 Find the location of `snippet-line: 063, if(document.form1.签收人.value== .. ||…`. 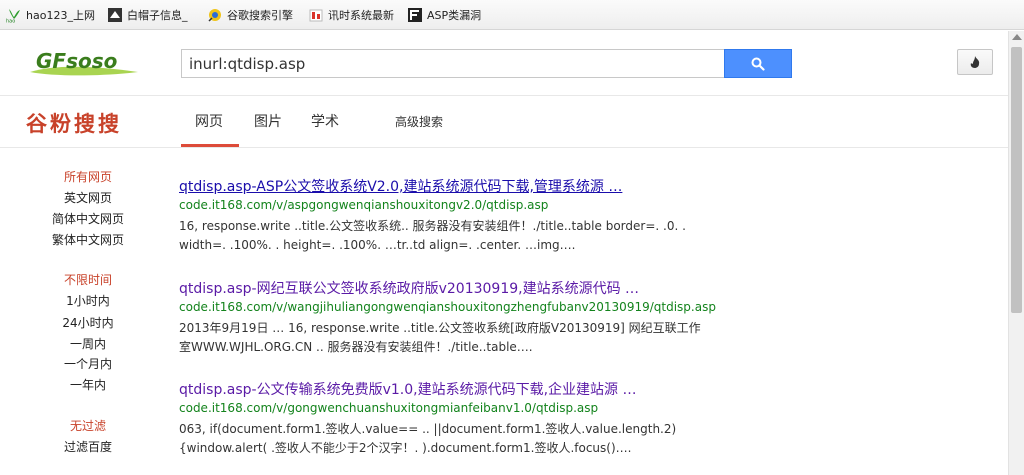

snippet-line: 063, if(document.form1.签收人.value== .. ||… is located at coordinates (428, 429).